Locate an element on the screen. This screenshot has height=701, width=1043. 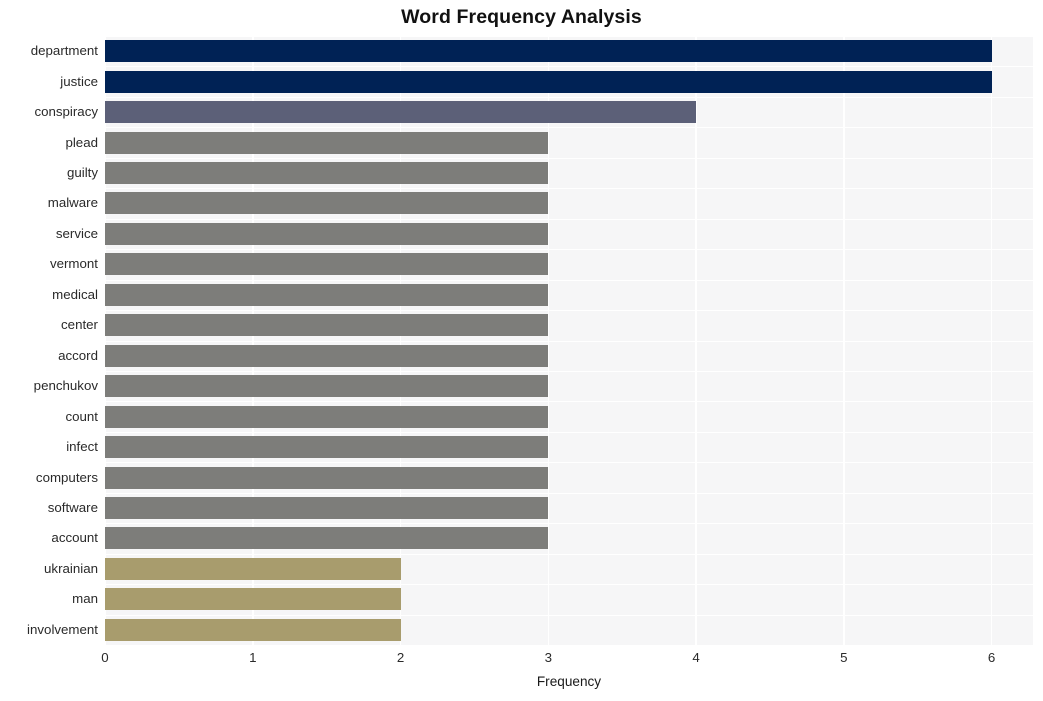
y-axis-tick-label: software is located at coordinates (72, 507).